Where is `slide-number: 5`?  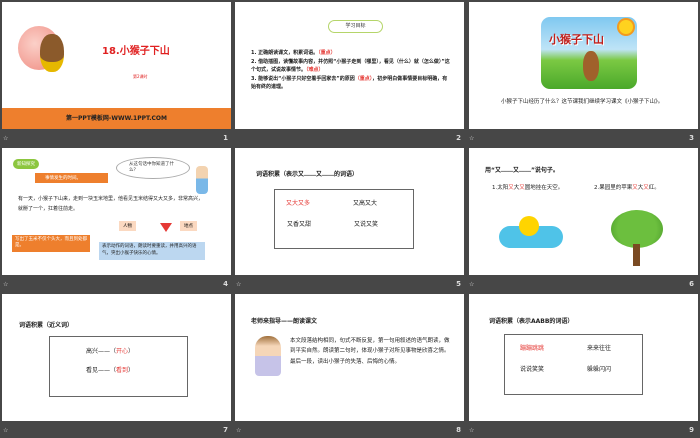
slide-number: 5 is located at coordinates (458, 284).